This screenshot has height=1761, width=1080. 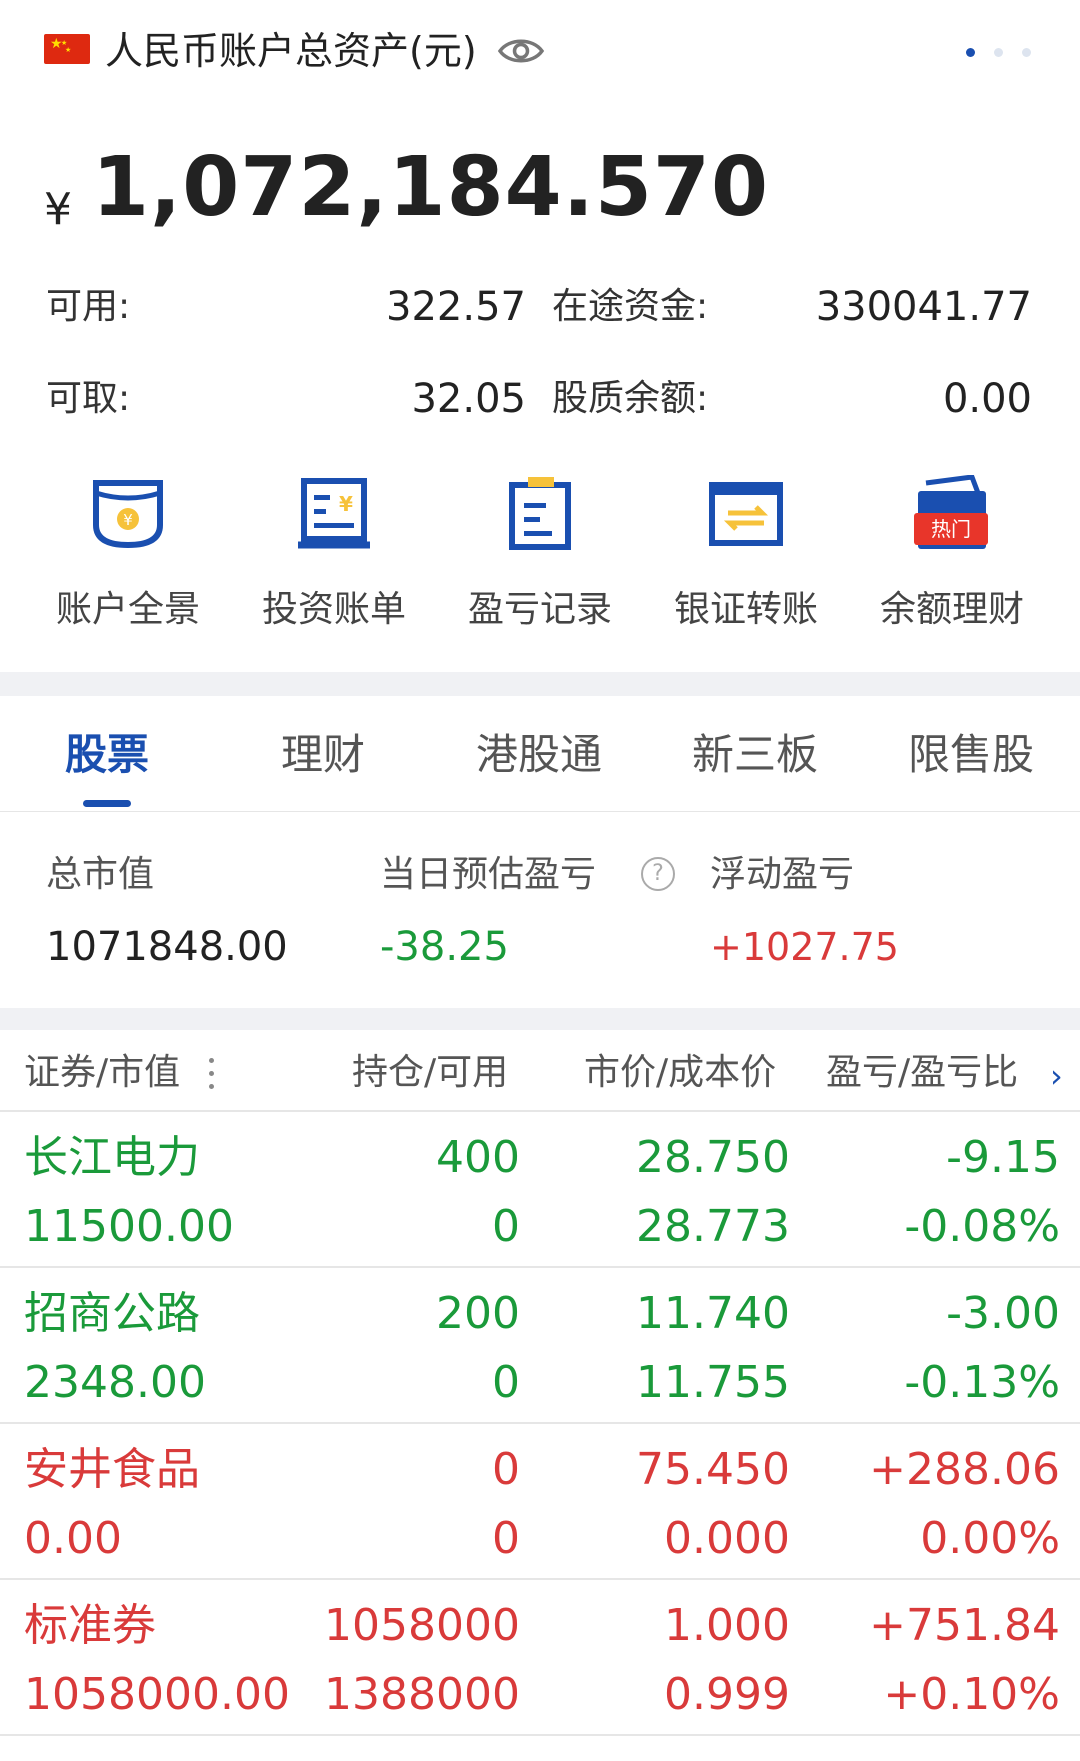 I want to click on tab-neeq: 新三板, so click(x=755, y=755).